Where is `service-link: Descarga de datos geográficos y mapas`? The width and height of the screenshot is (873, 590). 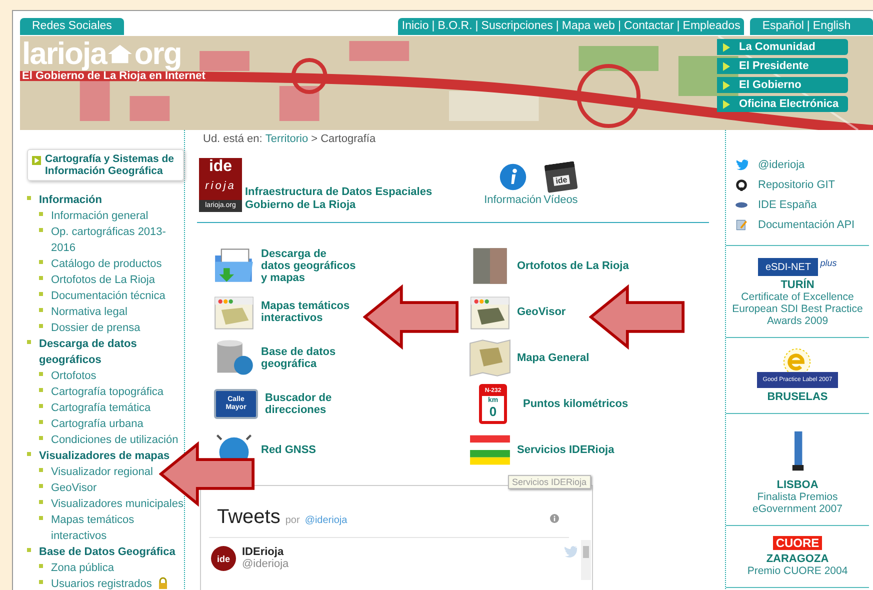
service-link: Descarga de datos geográficos y mapas is located at coordinates (341, 266).